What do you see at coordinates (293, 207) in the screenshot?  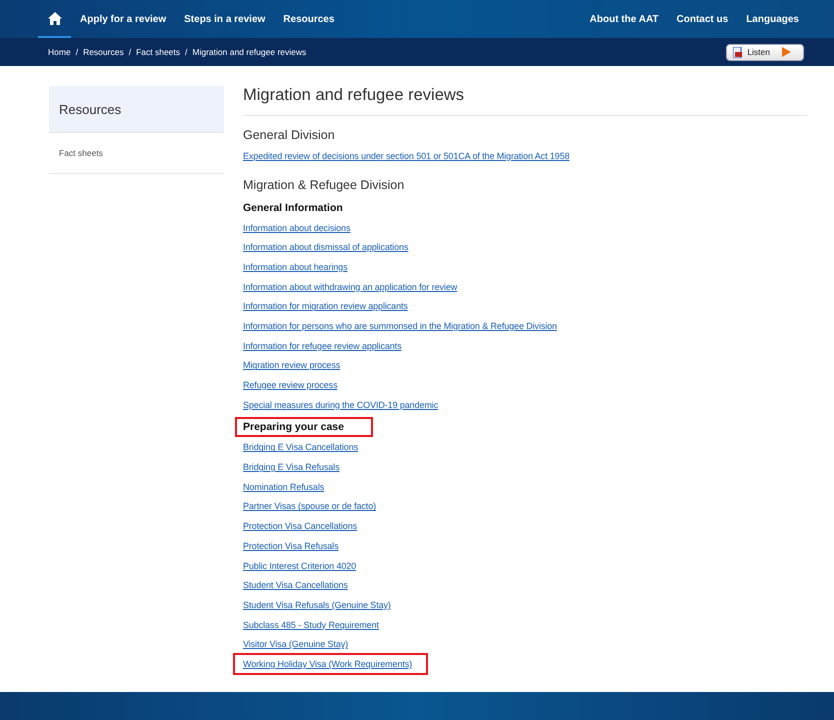 I see `section-heading: General Information` at bounding box center [293, 207].